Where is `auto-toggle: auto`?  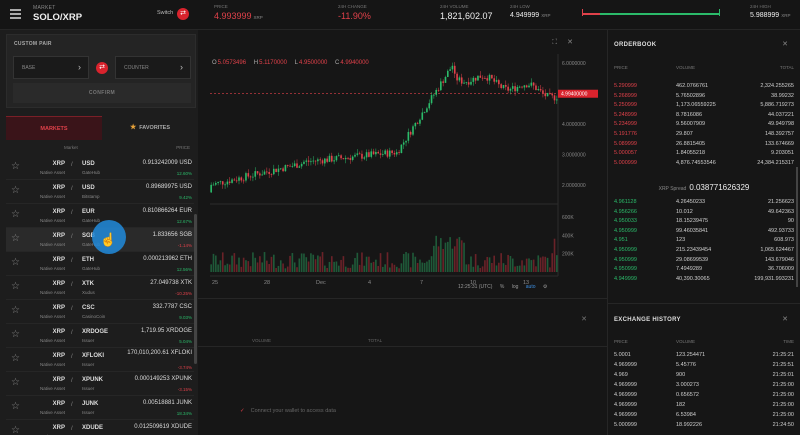
auto-toggle: auto is located at coordinates (531, 287).